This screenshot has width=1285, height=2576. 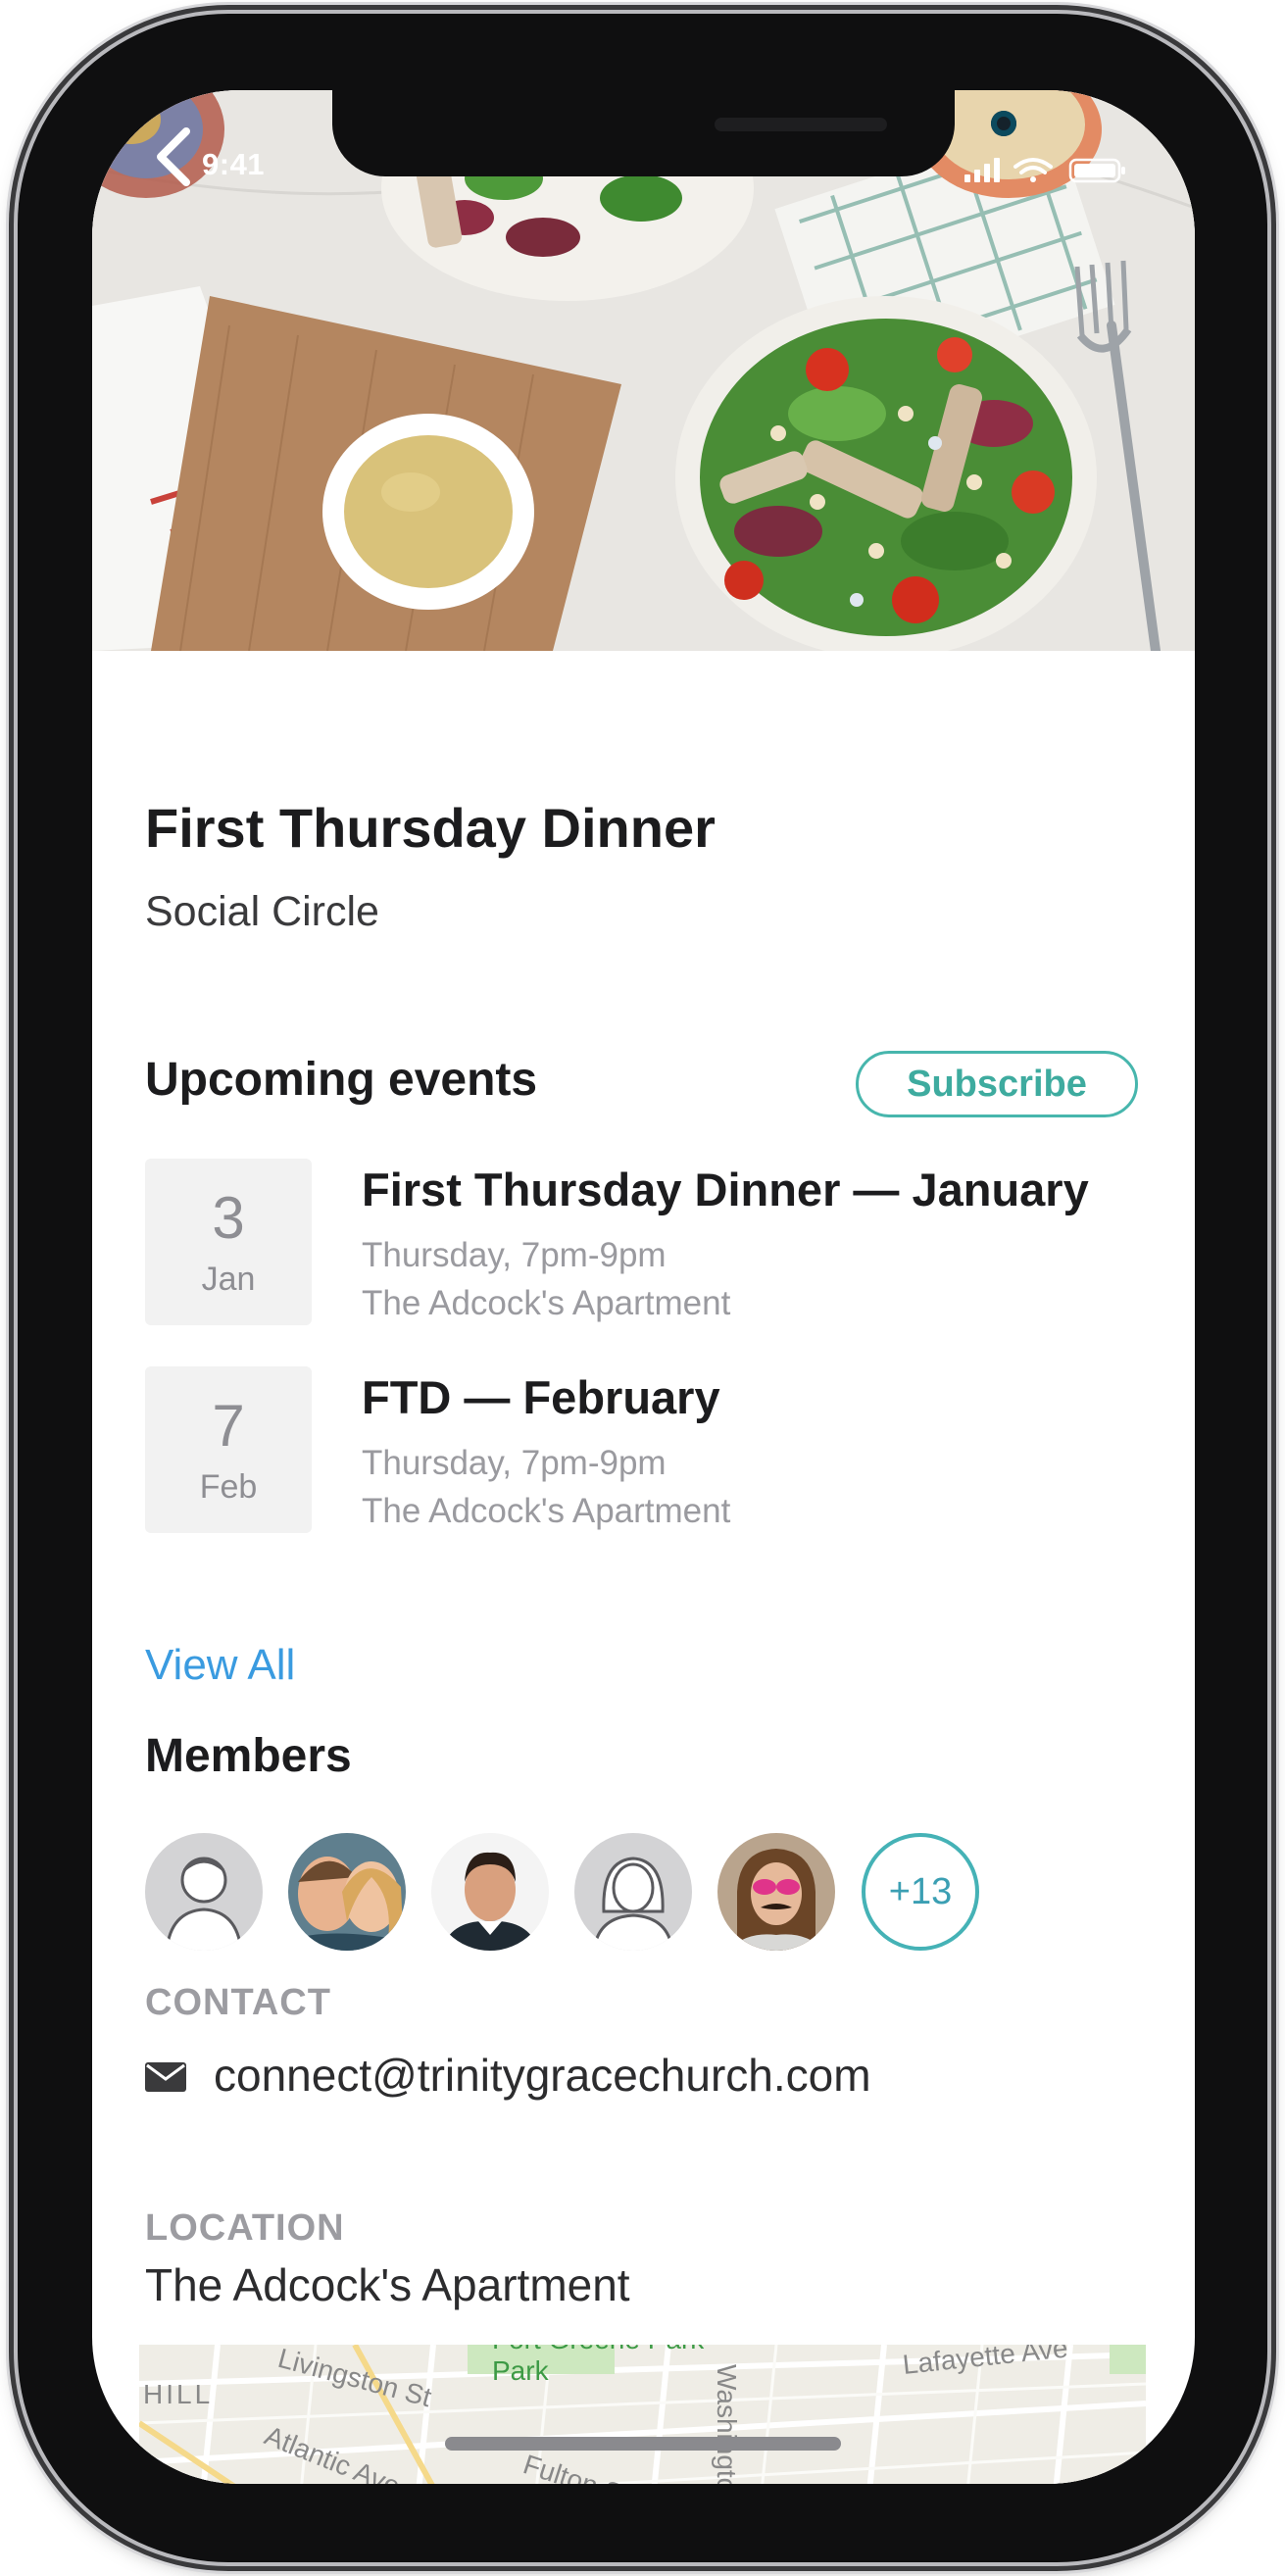 I want to click on earpiece-speaker, so click(x=801, y=124).